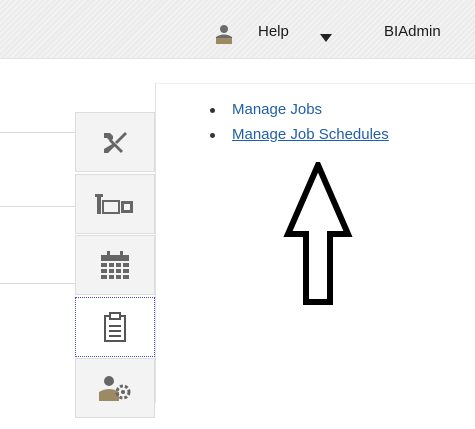 This screenshot has height=429, width=475. What do you see at coordinates (155, 243) in the screenshot?
I see `tabstrip-border` at bounding box center [155, 243].